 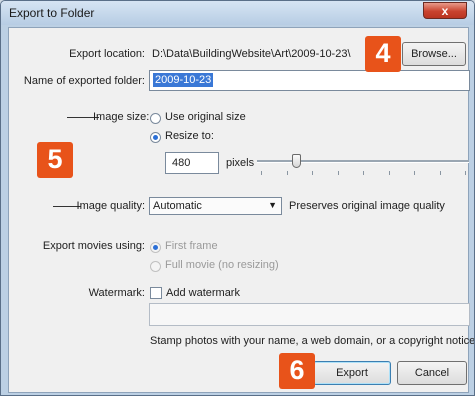 I want to click on export-location-label: Export location:, so click(x=107, y=54).